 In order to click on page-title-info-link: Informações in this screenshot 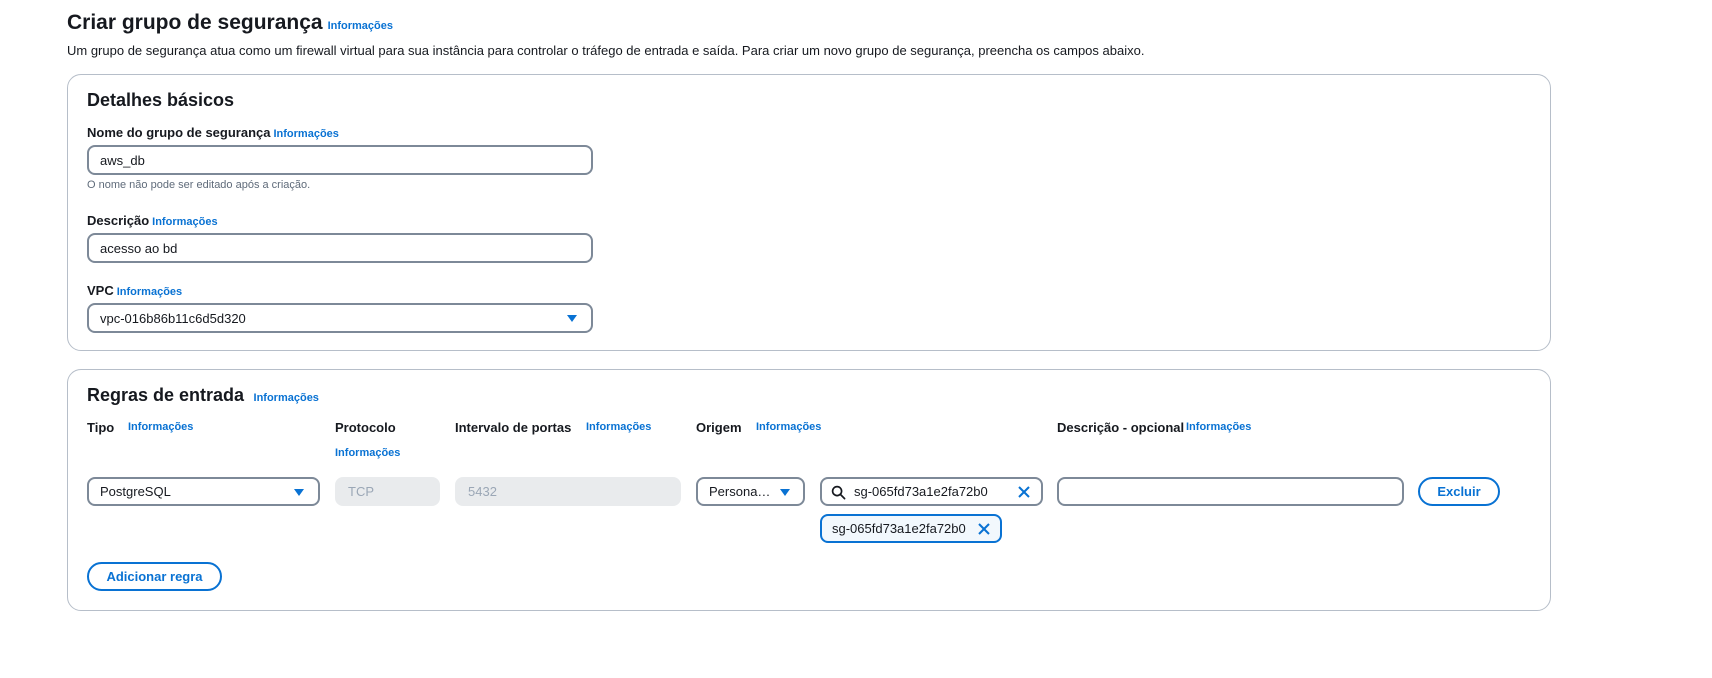, I will do `click(360, 26)`.